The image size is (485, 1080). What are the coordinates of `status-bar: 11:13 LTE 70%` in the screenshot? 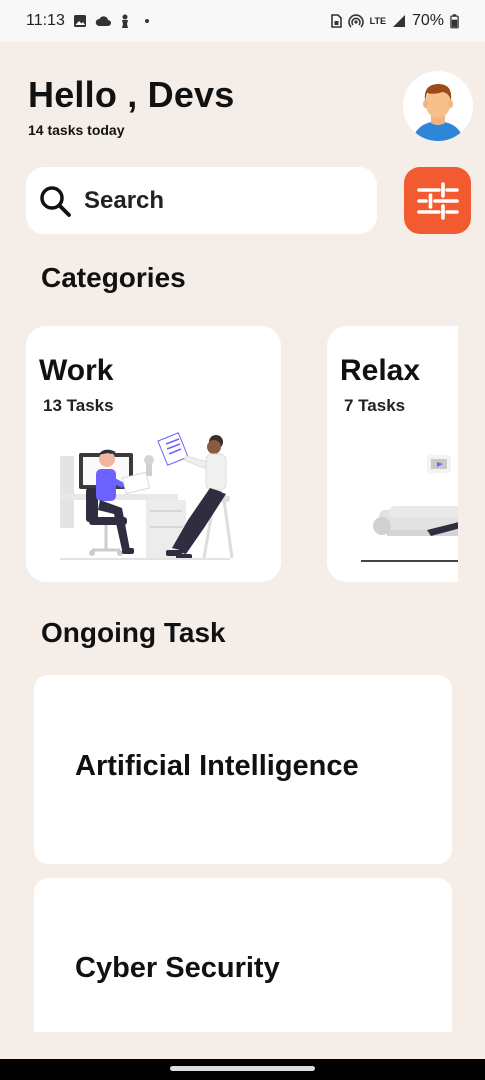 It's located at (242, 21).